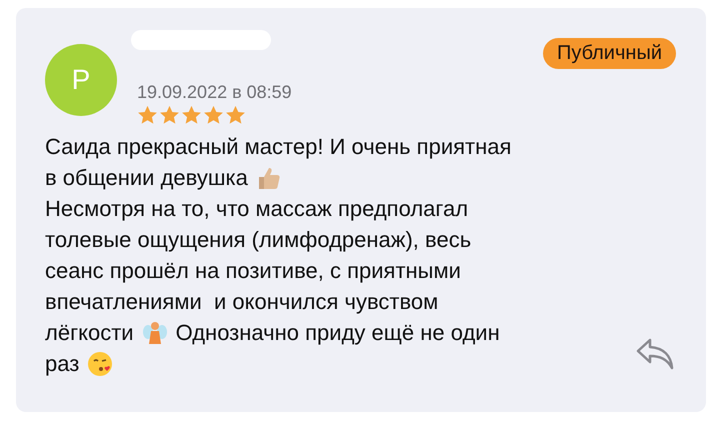  I want to click on review-text: в общении девушка, so click(146, 178).